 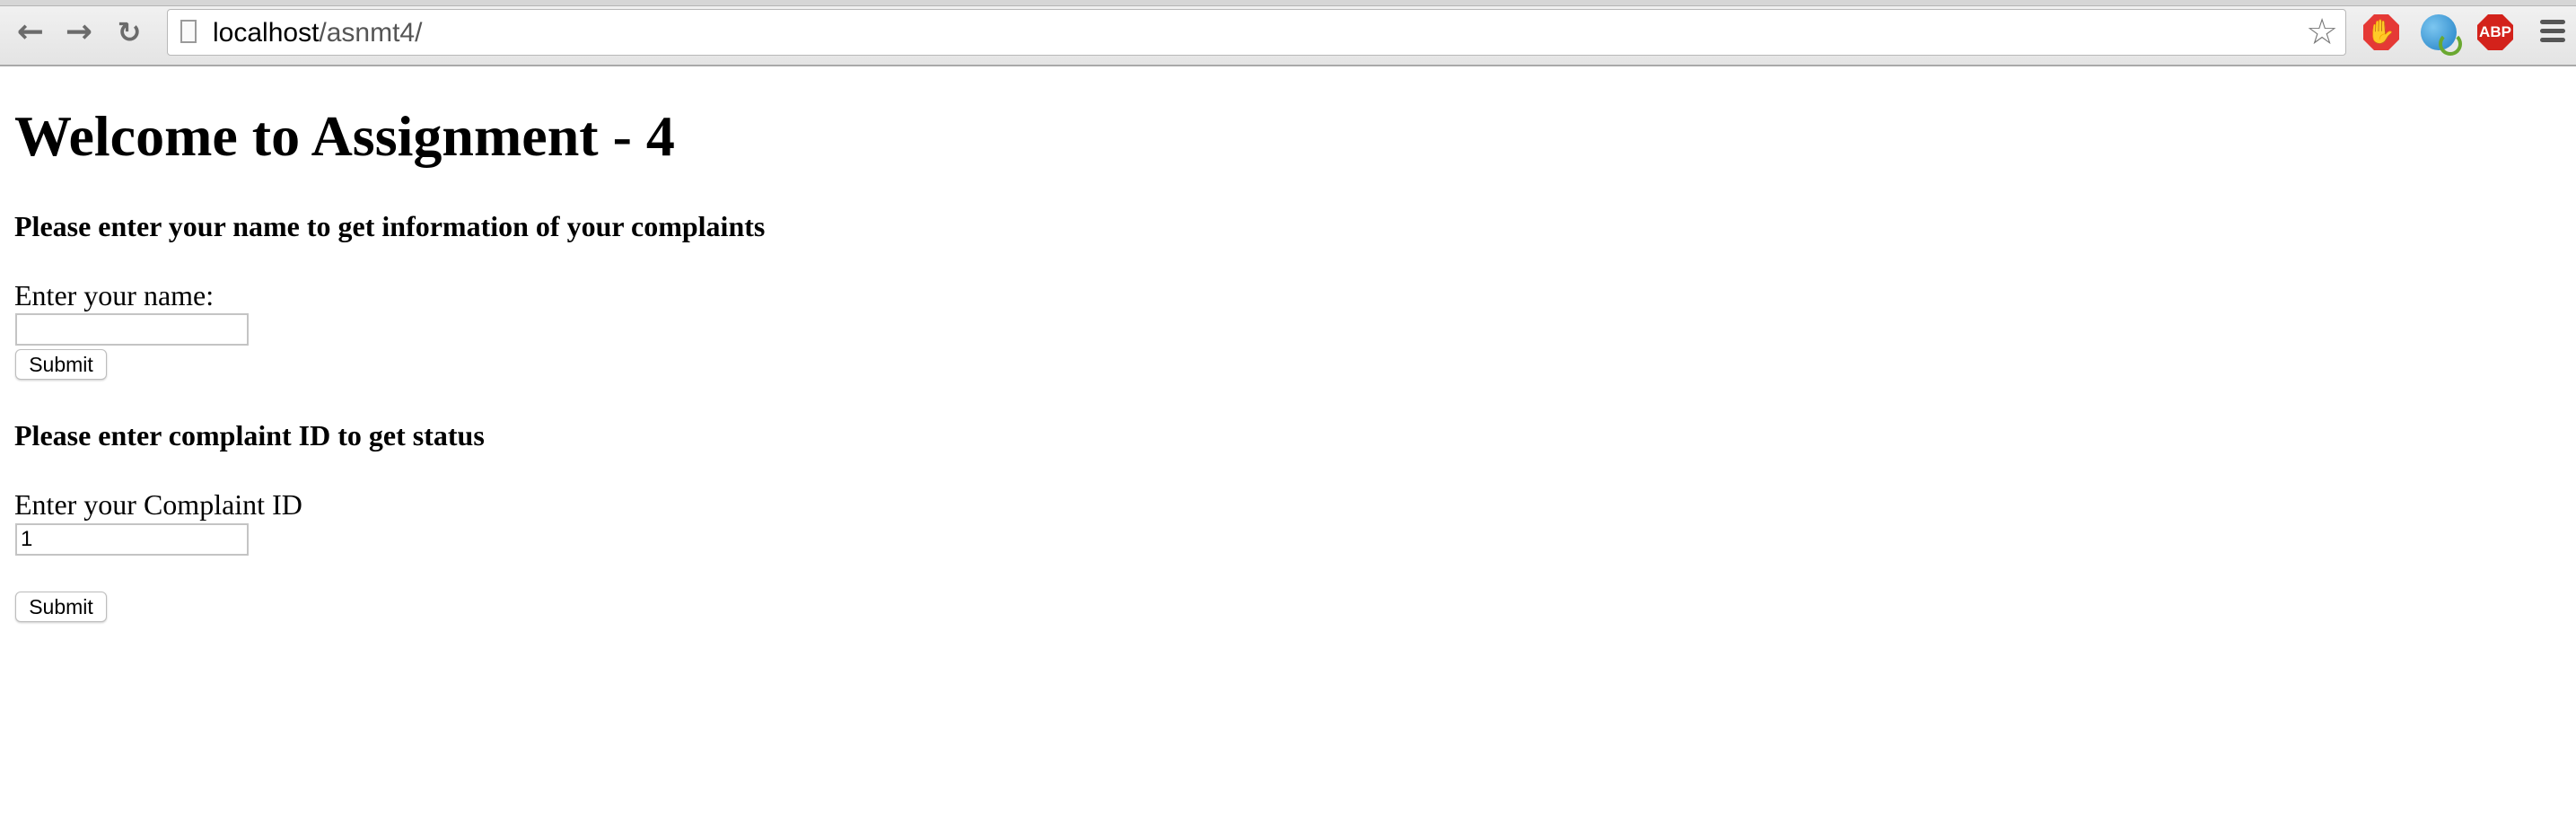 What do you see at coordinates (2381, 32) in the screenshot?
I see `stop-hand-extension-icon: ✋` at bounding box center [2381, 32].